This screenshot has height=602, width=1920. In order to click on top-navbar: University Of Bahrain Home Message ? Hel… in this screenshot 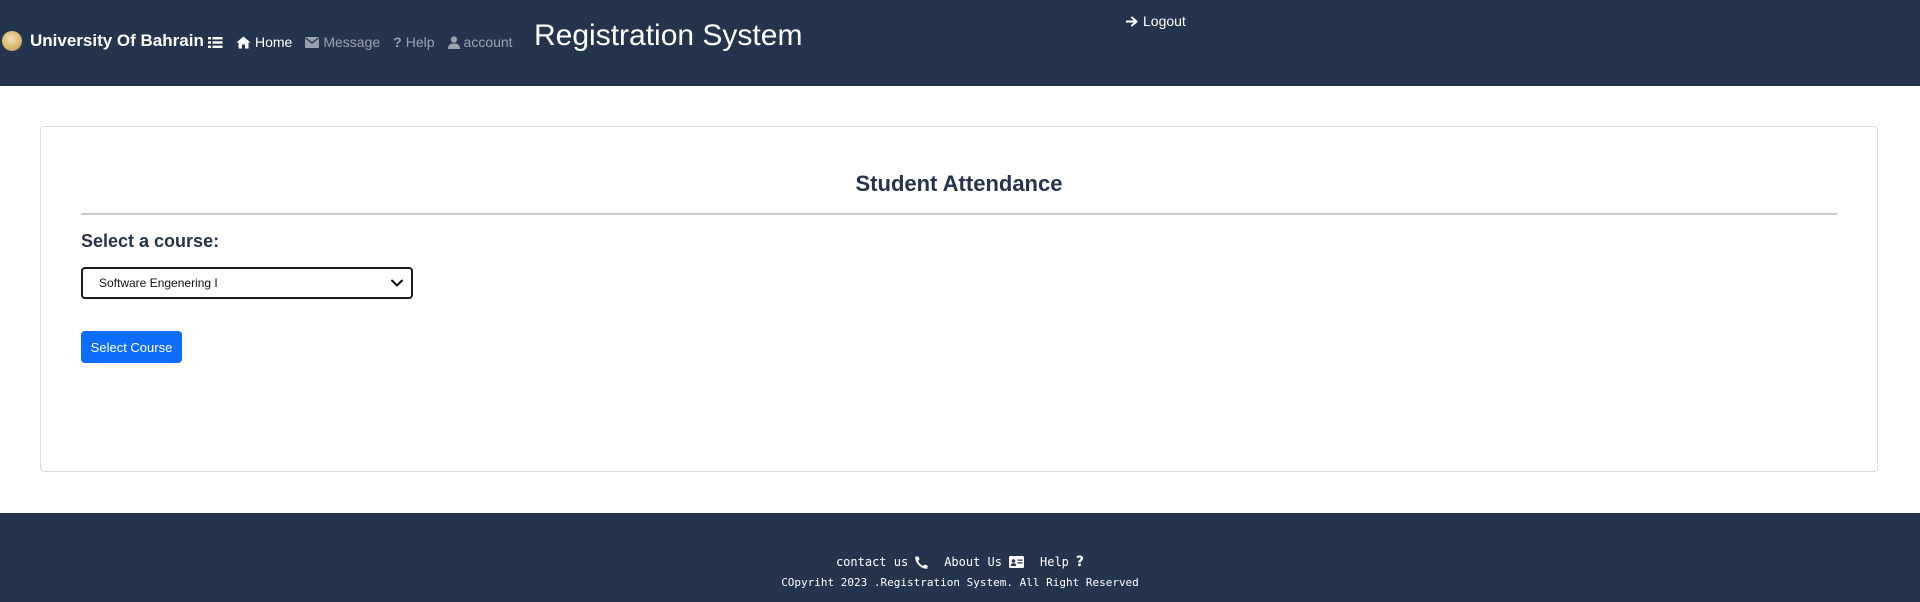, I will do `click(960, 43)`.